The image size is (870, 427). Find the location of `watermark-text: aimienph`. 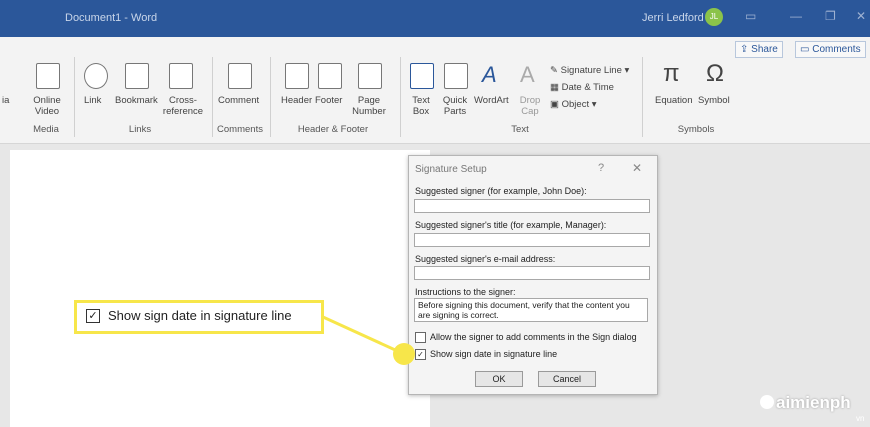

watermark-text: aimienph is located at coordinates (813, 402).